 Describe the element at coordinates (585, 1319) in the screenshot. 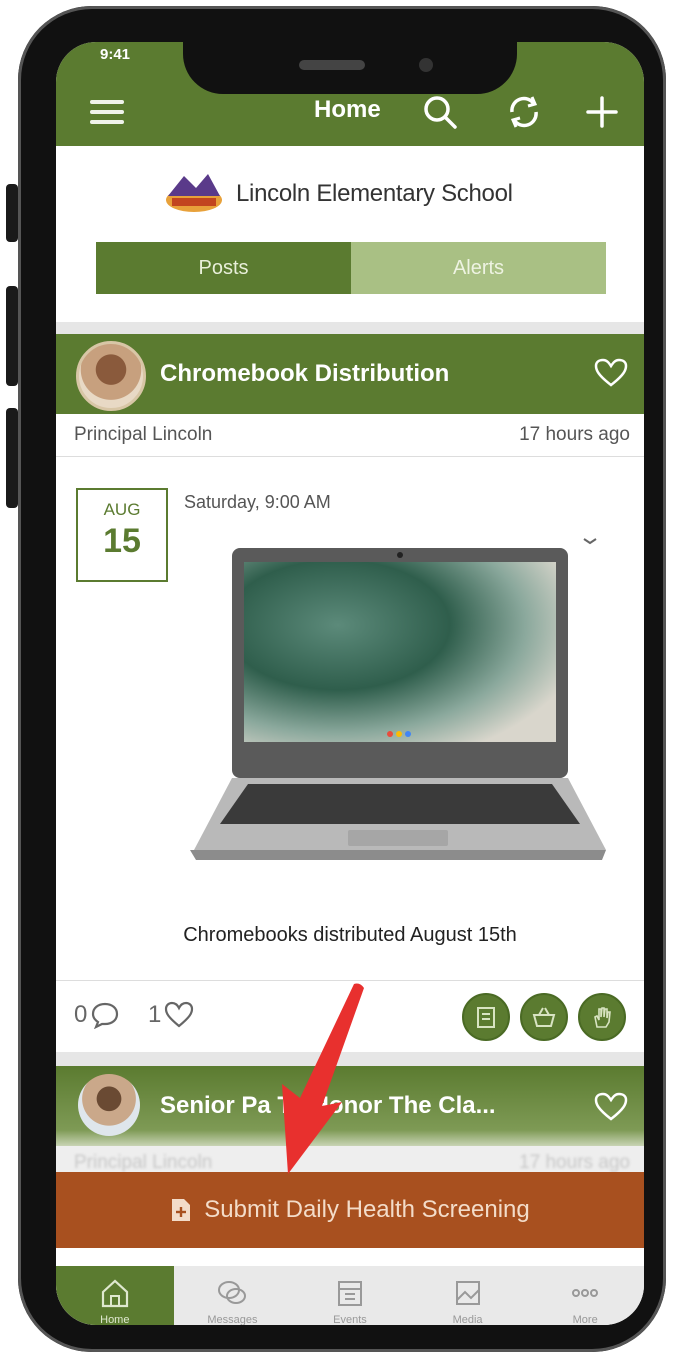

I see `nav-more-label: More` at that location.